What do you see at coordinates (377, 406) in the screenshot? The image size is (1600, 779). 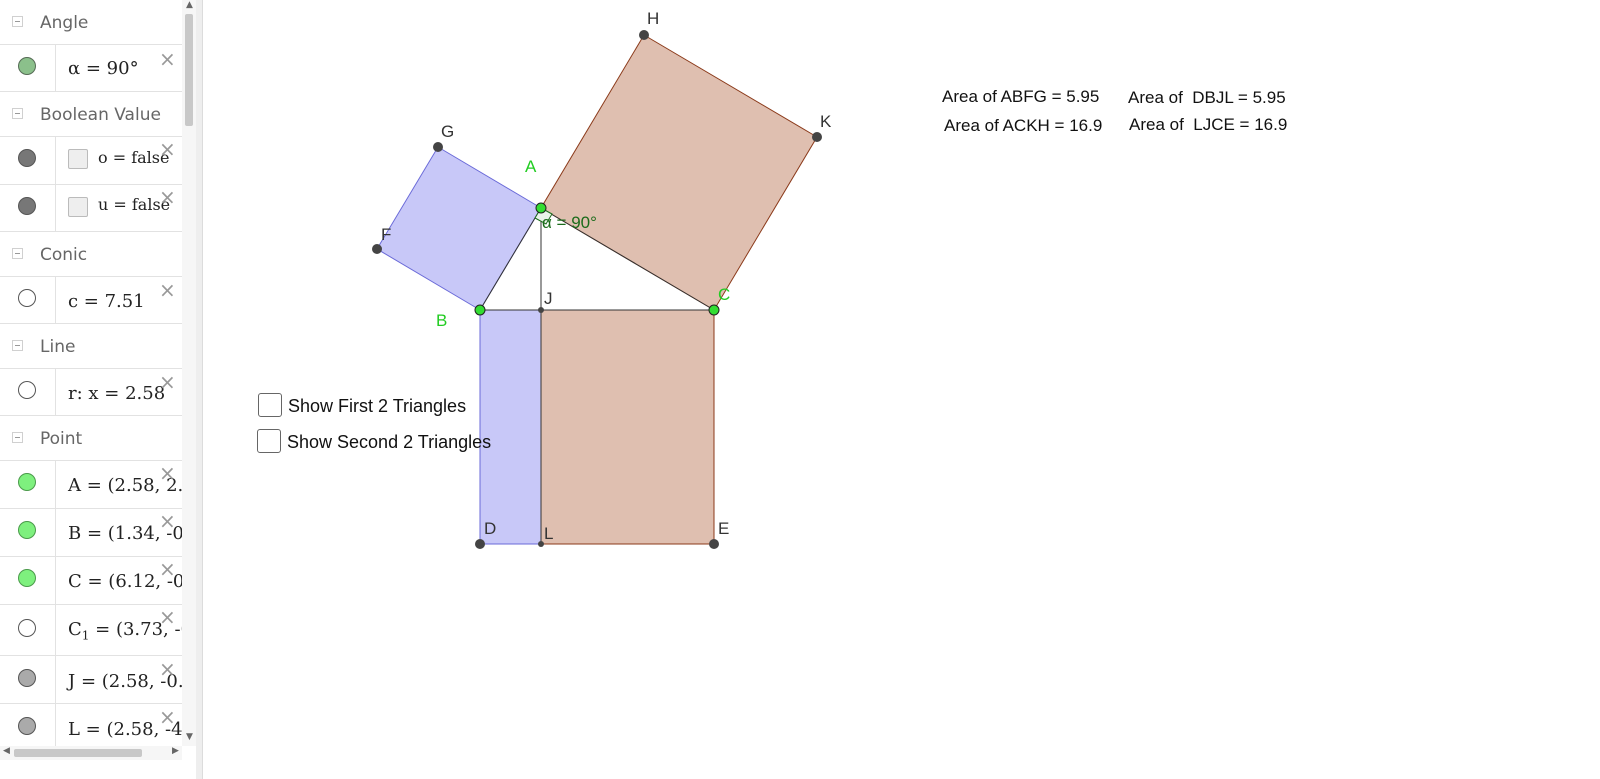 I see `show-first-triangles-label: Show First 2 Triangles` at bounding box center [377, 406].